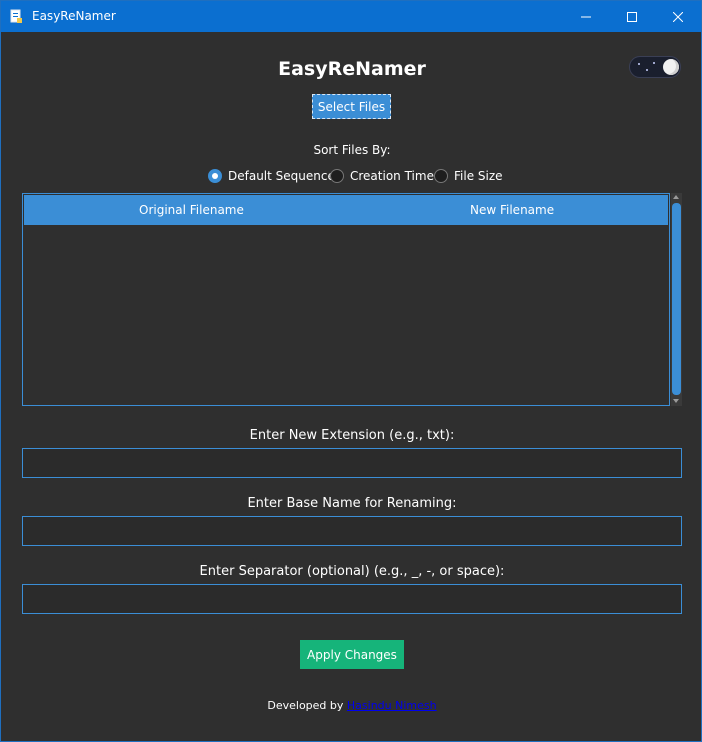 The height and width of the screenshot is (742, 702). Describe the element at coordinates (352, 463) in the screenshot. I see `extension-input` at that location.